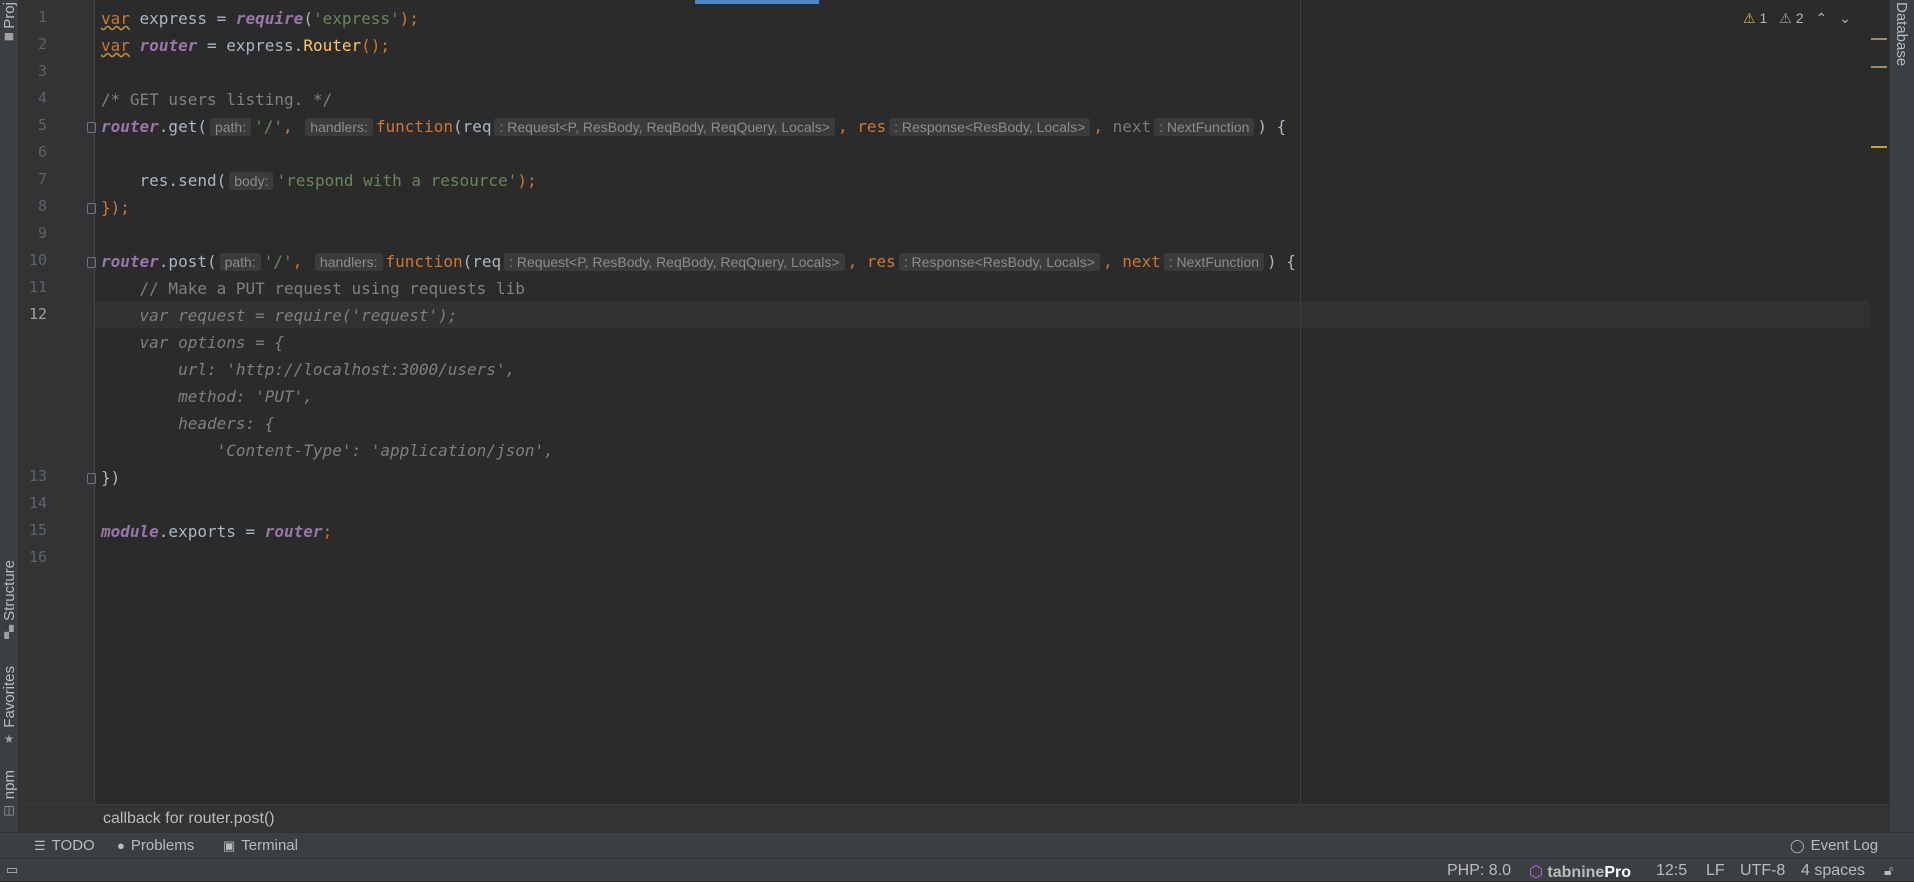  Describe the element at coordinates (37, 287) in the screenshot. I see `line-number: 11` at that location.